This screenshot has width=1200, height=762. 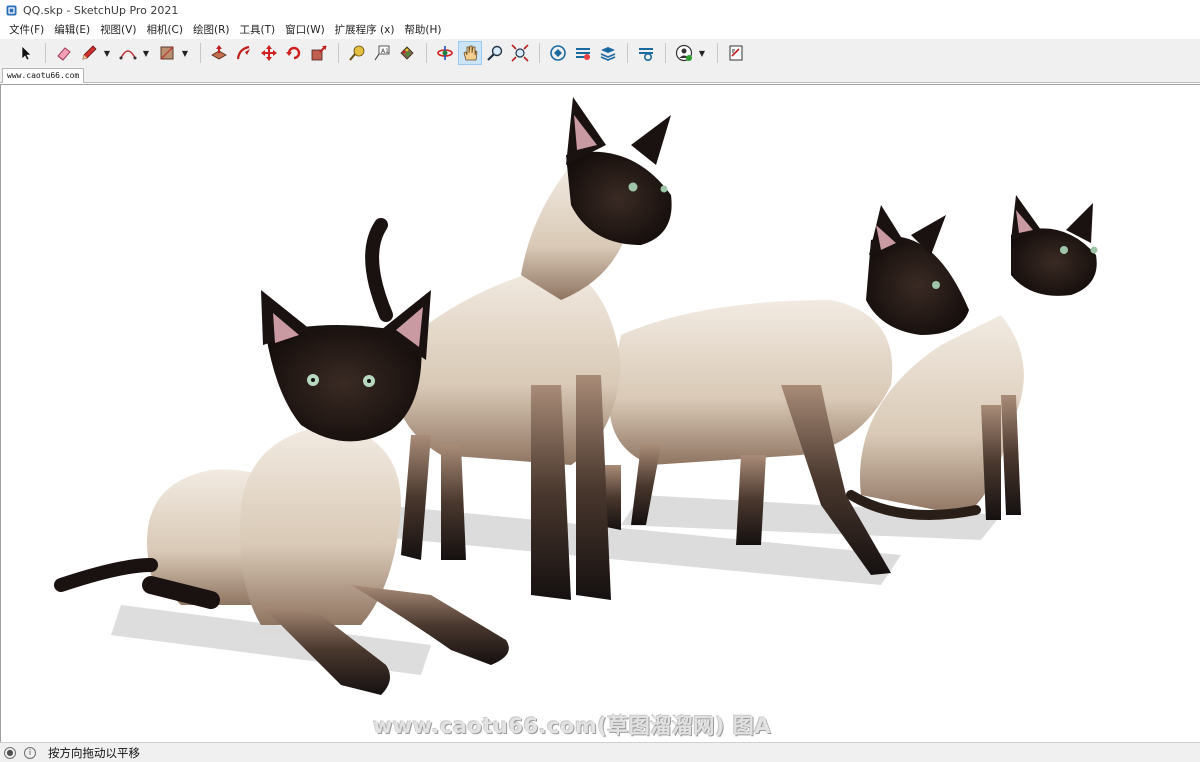 I want to click on zoom-extents-icon, so click(x=520, y=53).